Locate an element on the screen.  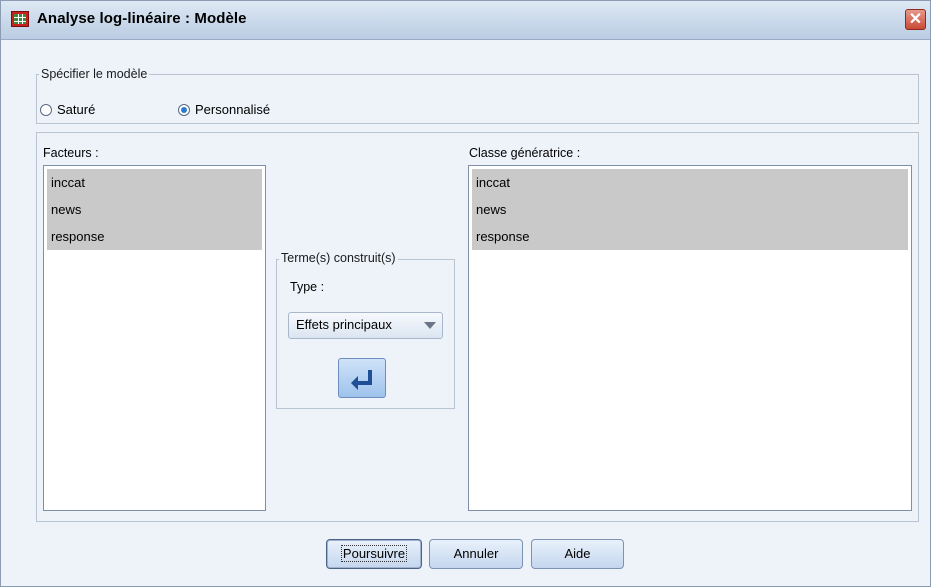
specify-model-legend: Spécifier le modèle is located at coordinates (94, 74).